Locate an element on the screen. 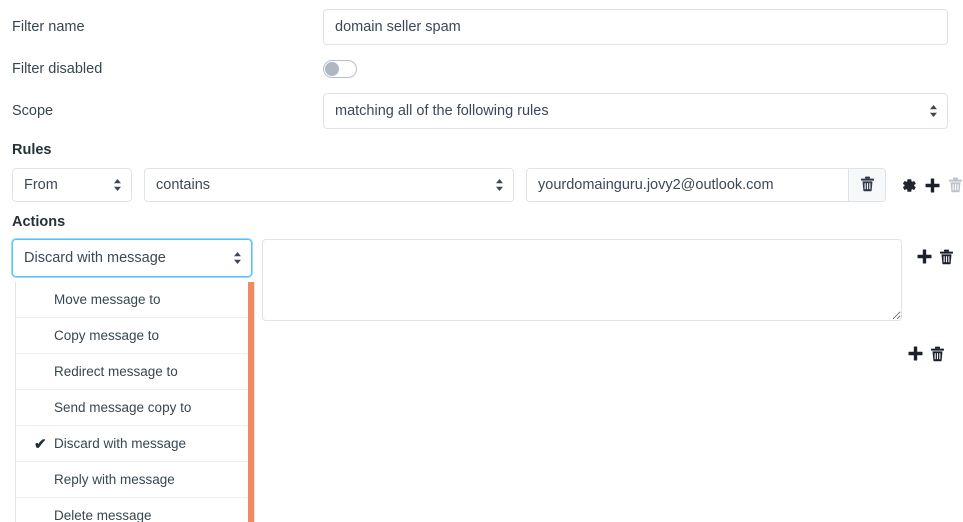 The height and width of the screenshot is (522, 963). trash-icon-disabled is located at coordinates (955, 185).